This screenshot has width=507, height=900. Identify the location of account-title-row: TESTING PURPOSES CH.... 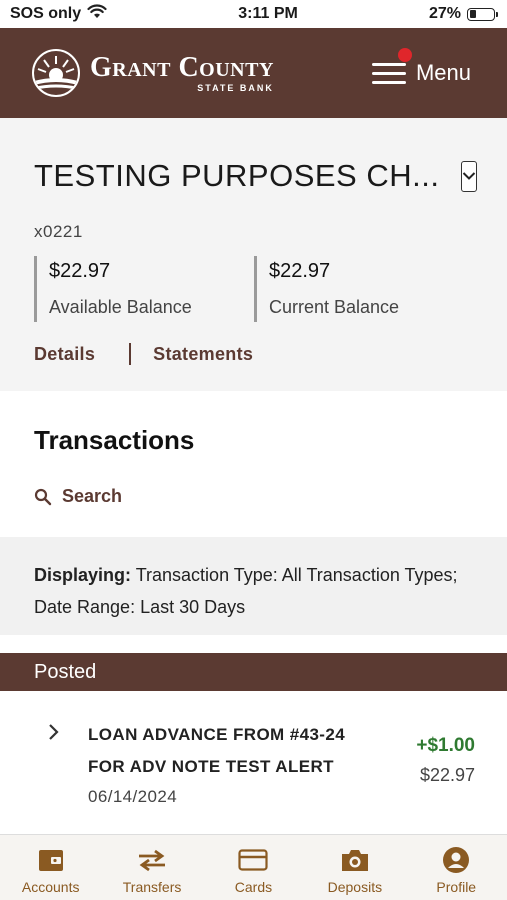
(256, 176).